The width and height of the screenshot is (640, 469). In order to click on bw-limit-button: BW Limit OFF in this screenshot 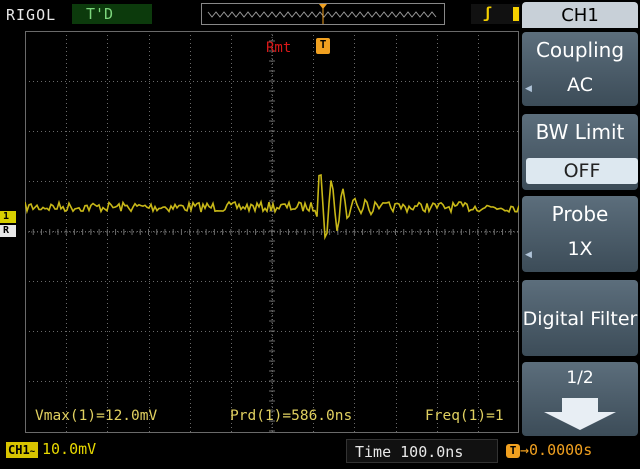, I will do `click(580, 152)`.